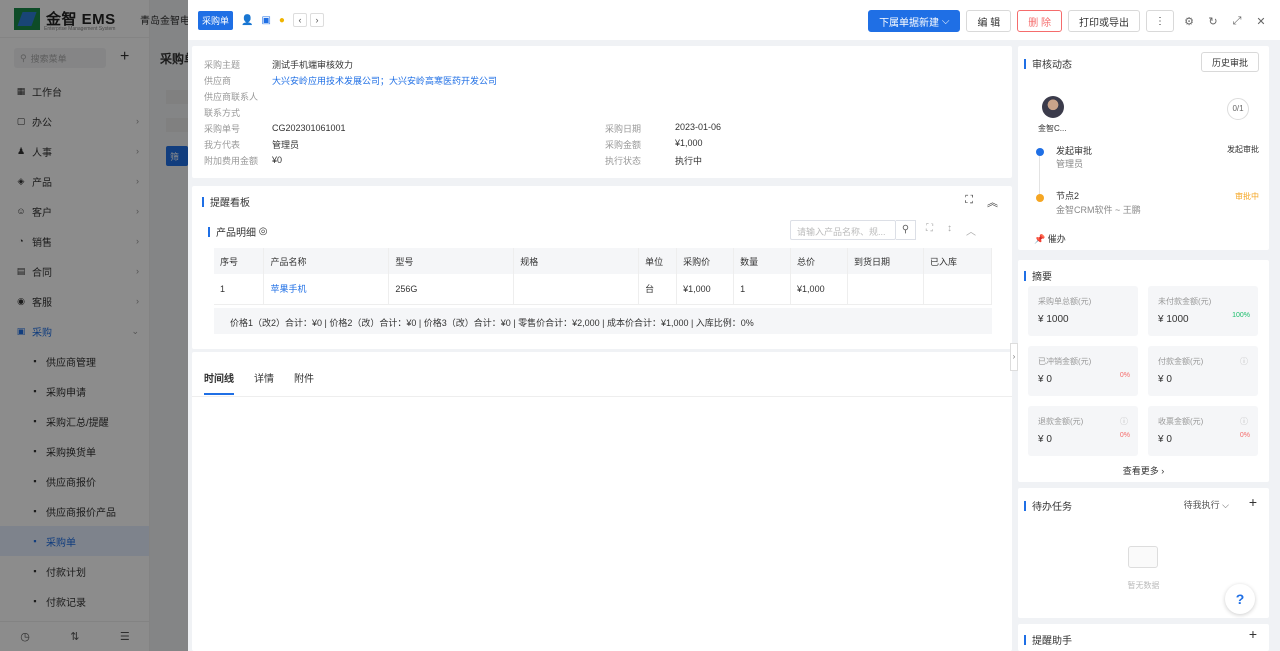  What do you see at coordinates (1104, 21) in the screenshot?
I see `print-export-button: 打印或导出` at bounding box center [1104, 21].